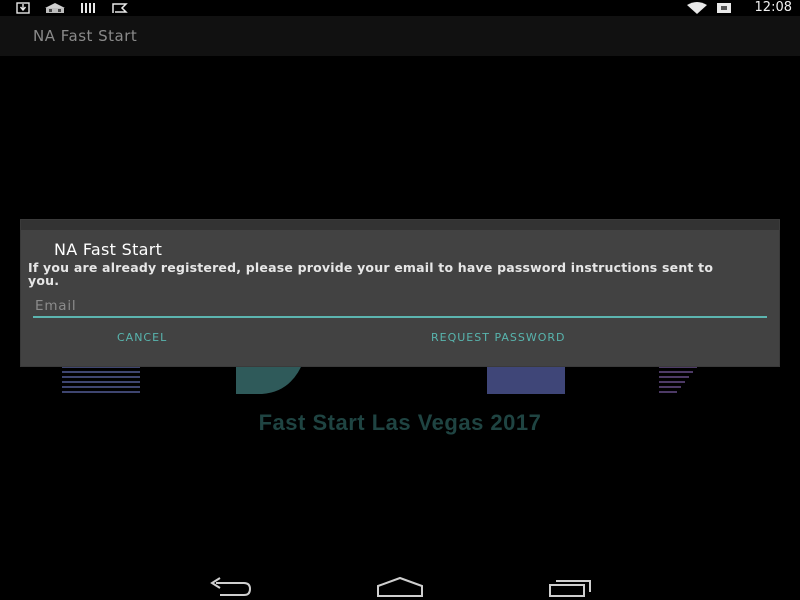 The height and width of the screenshot is (600, 800). I want to click on wifi-icon, so click(697, 8).